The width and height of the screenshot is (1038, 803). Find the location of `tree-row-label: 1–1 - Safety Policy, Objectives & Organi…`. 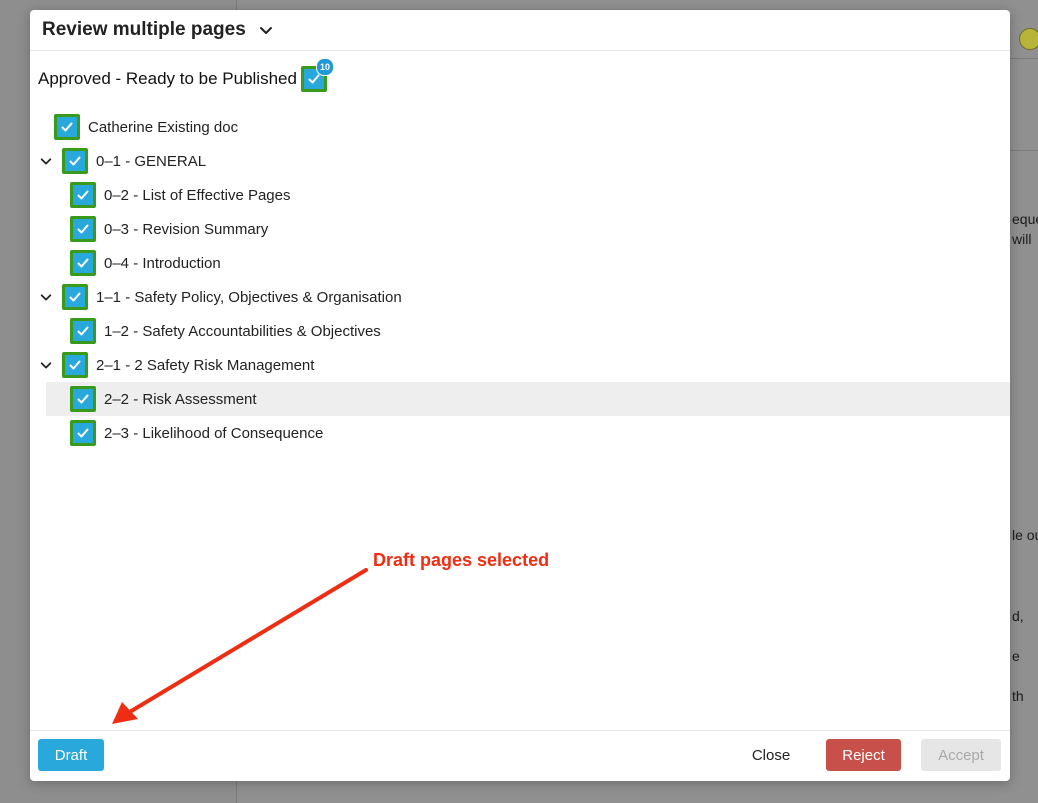

tree-row-label: 1–1 - Safety Policy, Objectives & Organi… is located at coordinates (249, 297).